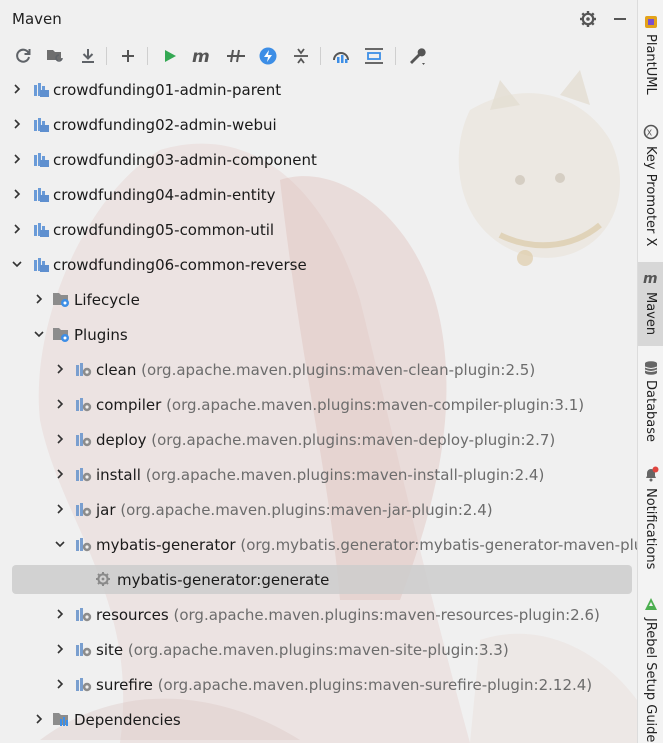 This screenshot has width=663, height=743. Describe the element at coordinates (23, 56) in the screenshot. I see `reload-all-maven-projects-icon` at that location.